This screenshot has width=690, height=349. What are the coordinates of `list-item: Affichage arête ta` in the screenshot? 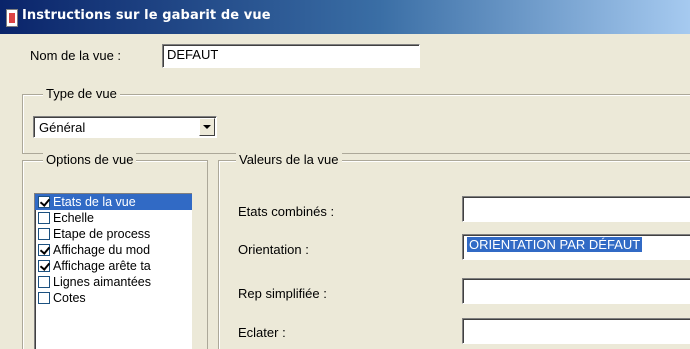 It's located at (113, 266).